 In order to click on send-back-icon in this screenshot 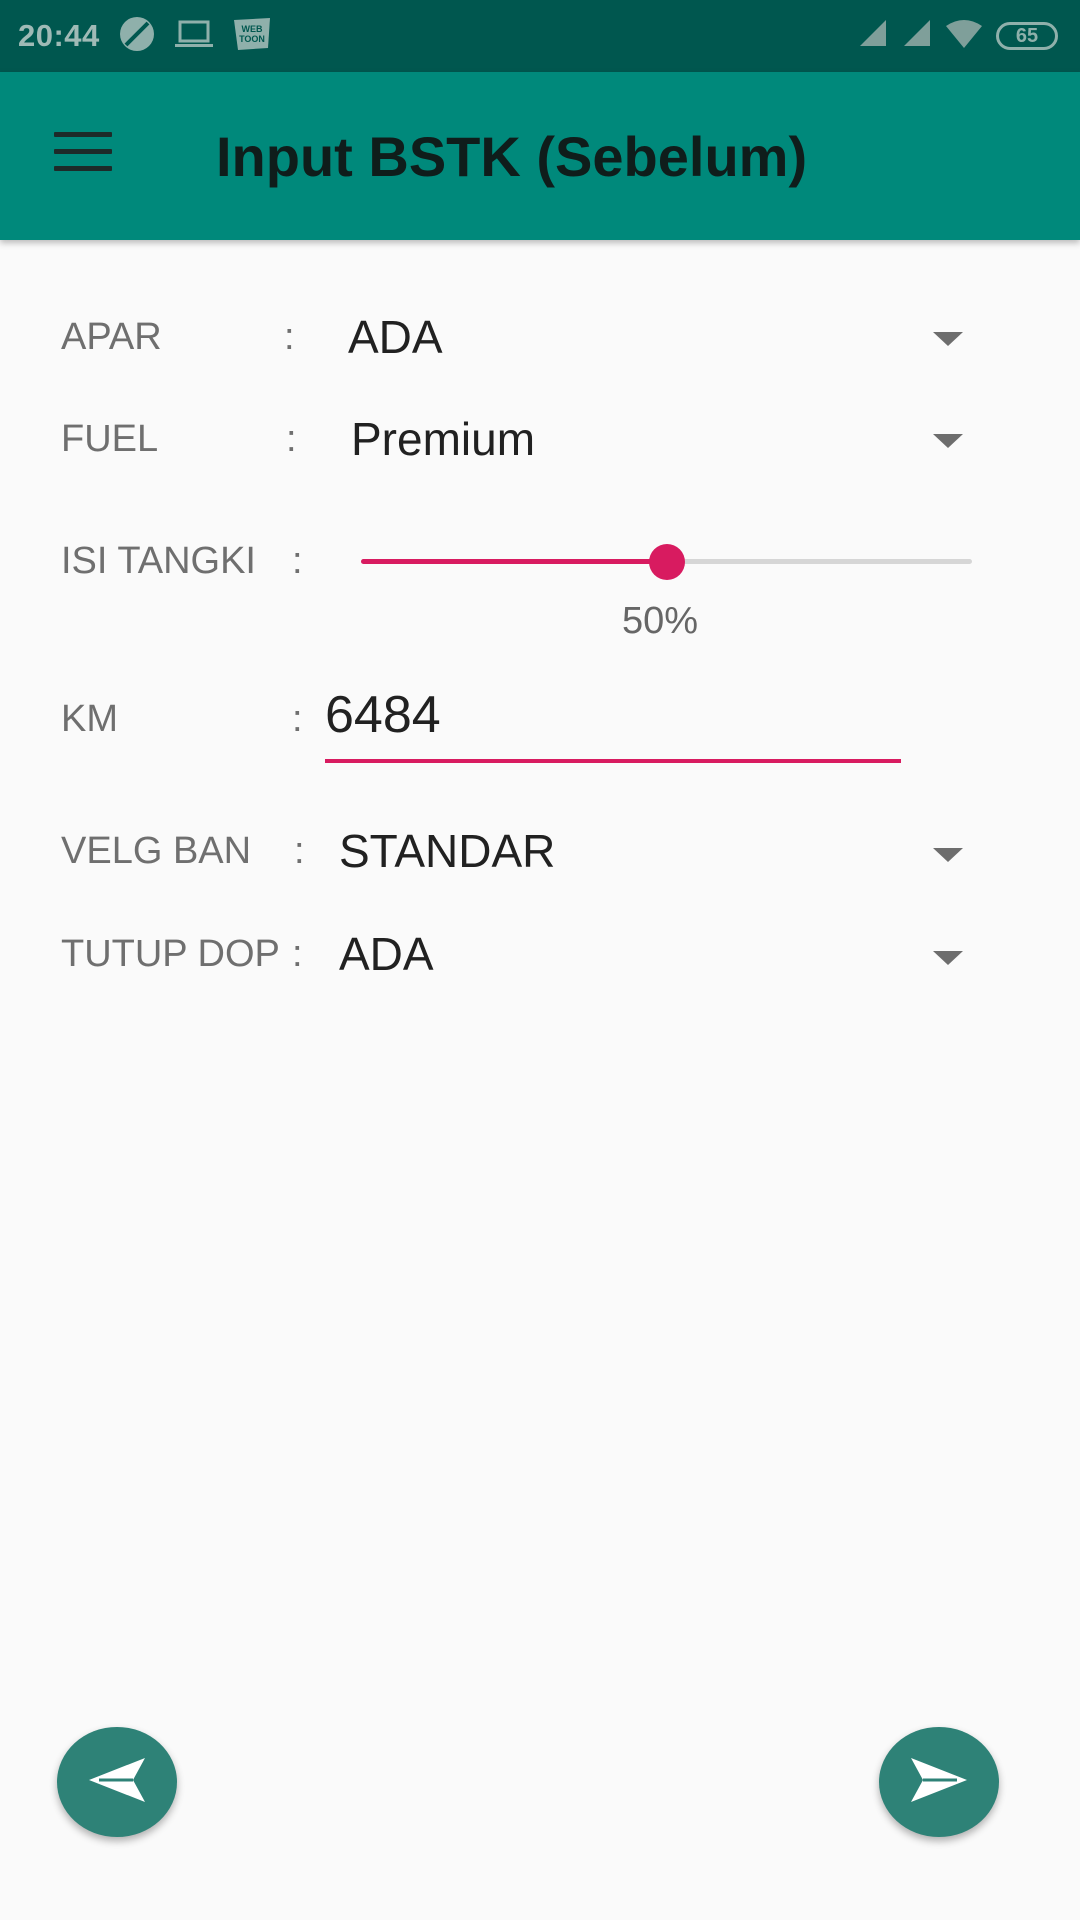, I will do `click(117, 1782)`.